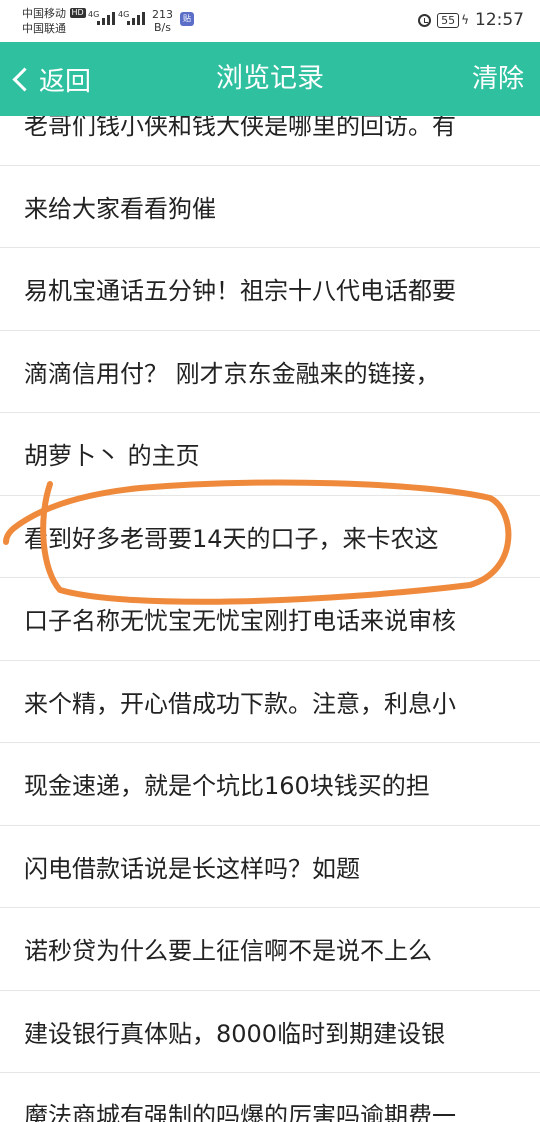 The height and width of the screenshot is (1122, 540). What do you see at coordinates (120, 208) in the screenshot?
I see `history-item-title: 来给大家看看狗催` at bounding box center [120, 208].